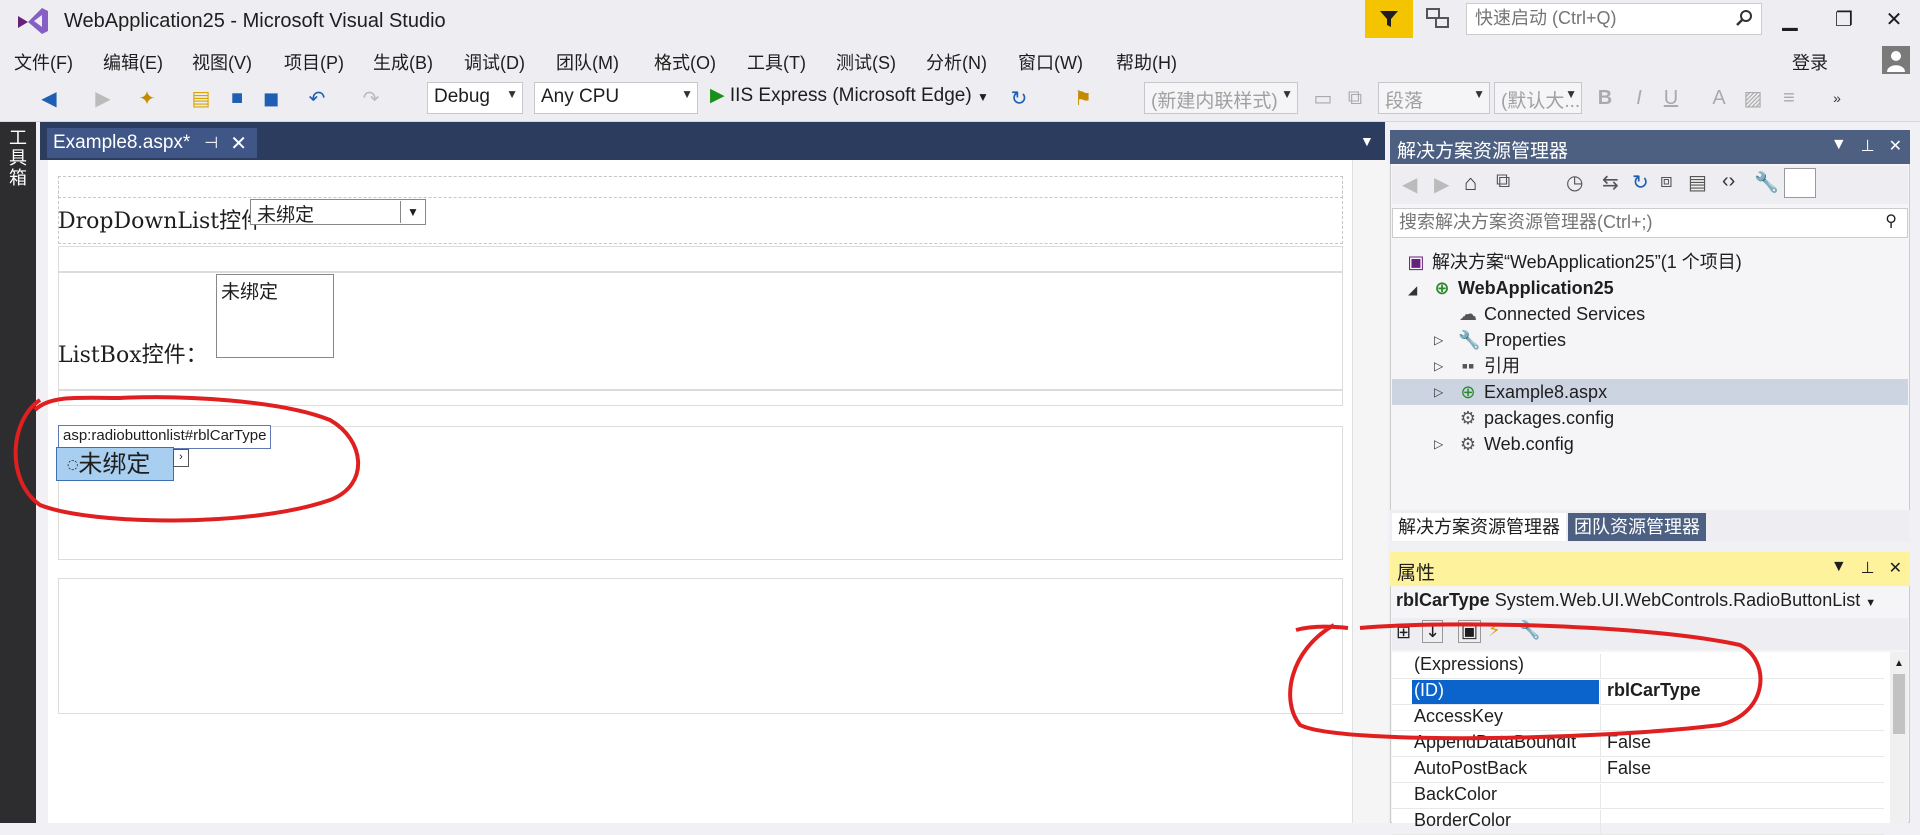 The image size is (1920, 835). What do you see at coordinates (1536, 418) in the screenshot?
I see `tree-item-packages-config: ⚙ packages.config` at bounding box center [1536, 418].